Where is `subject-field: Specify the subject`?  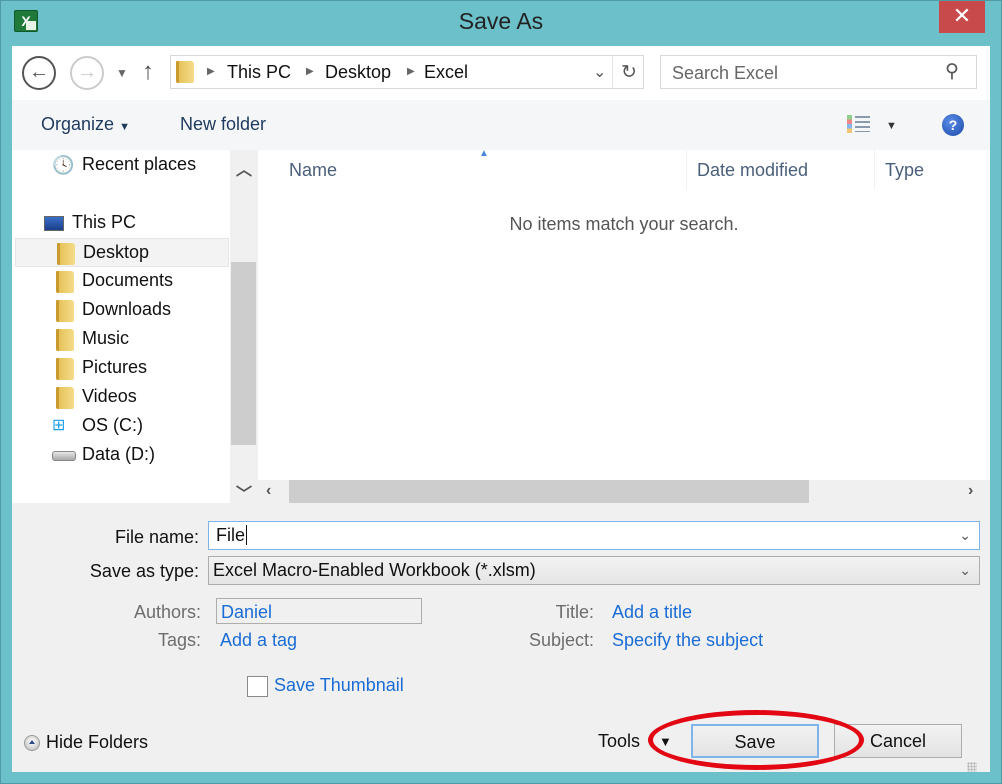 subject-field: Specify the subject is located at coordinates (687, 640).